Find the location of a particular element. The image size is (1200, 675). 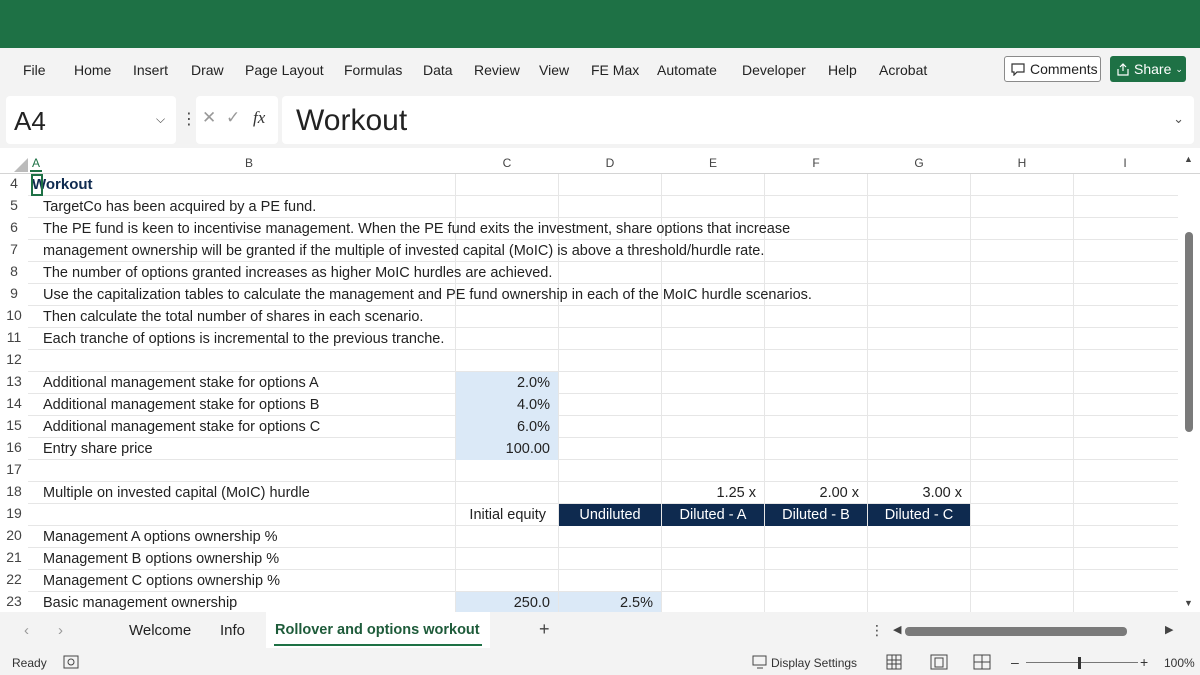

tab-insert: Insert is located at coordinates (150, 70).